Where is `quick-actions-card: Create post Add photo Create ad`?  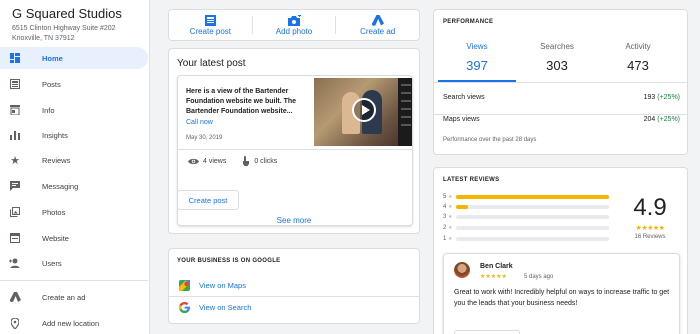
quick-actions-card: Create post Add photo Create ad is located at coordinates (294, 25).